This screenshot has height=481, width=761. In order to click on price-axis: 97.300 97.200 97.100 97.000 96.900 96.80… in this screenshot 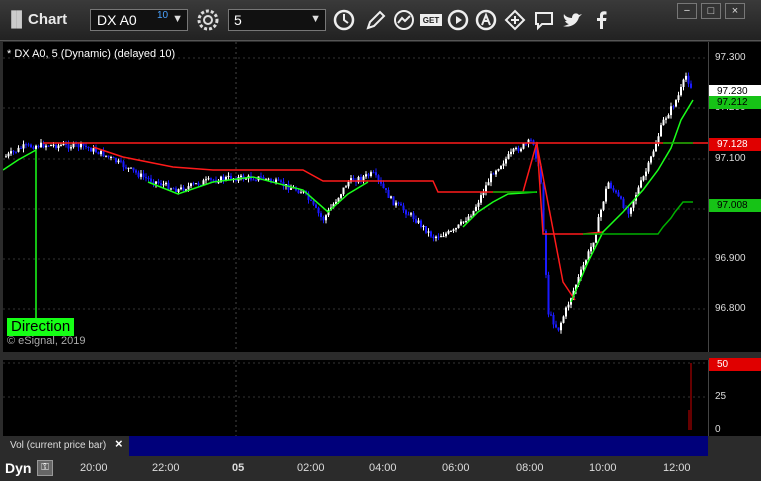, I will do `click(734, 197)`.